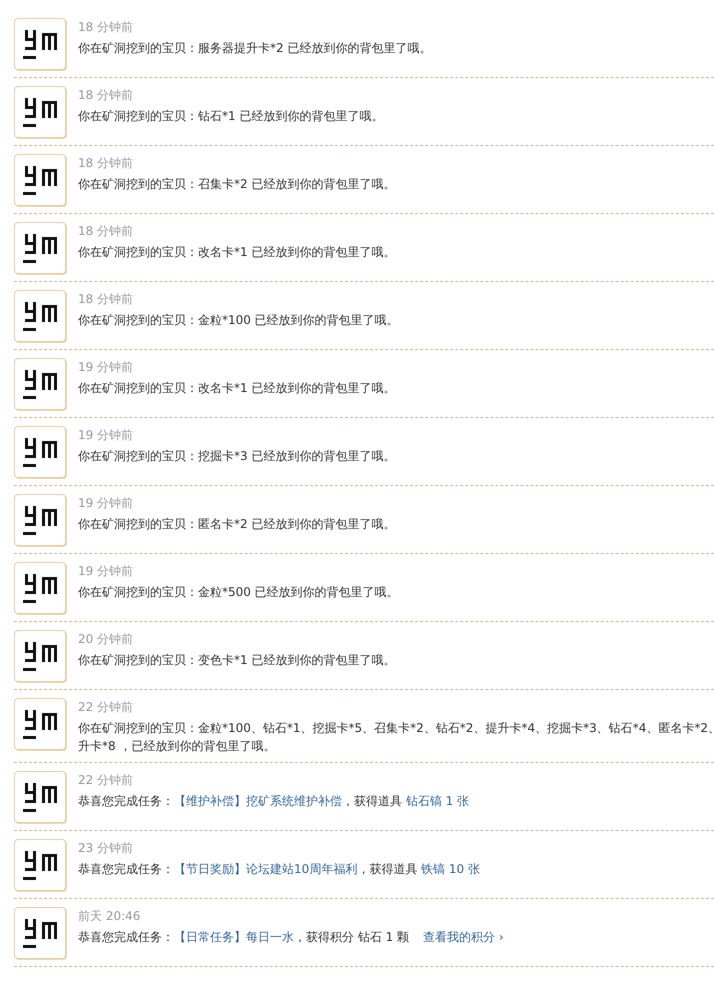 The image size is (714, 983). What do you see at coordinates (231, 116) in the screenshot?
I see `notice-message: 你在矿洞挖到的宝贝：钻石*1 已经放到你的背包里了哦。` at bounding box center [231, 116].